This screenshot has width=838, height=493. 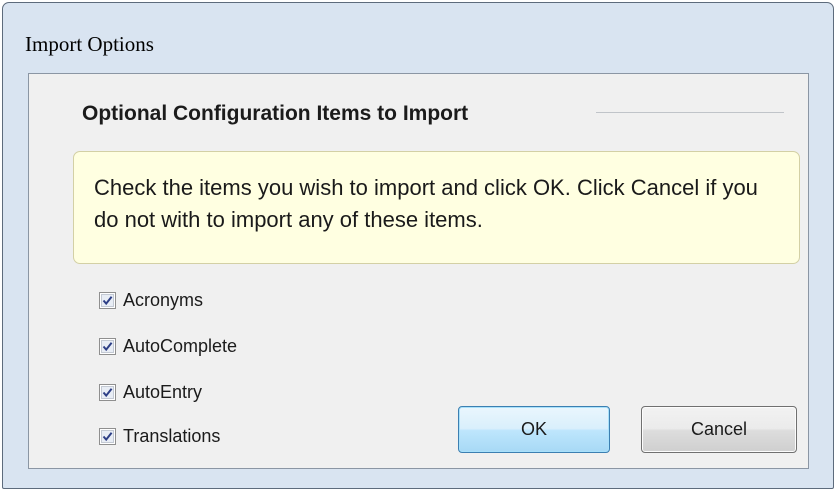 I want to click on translations-checkbox, so click(x=107, y=436).